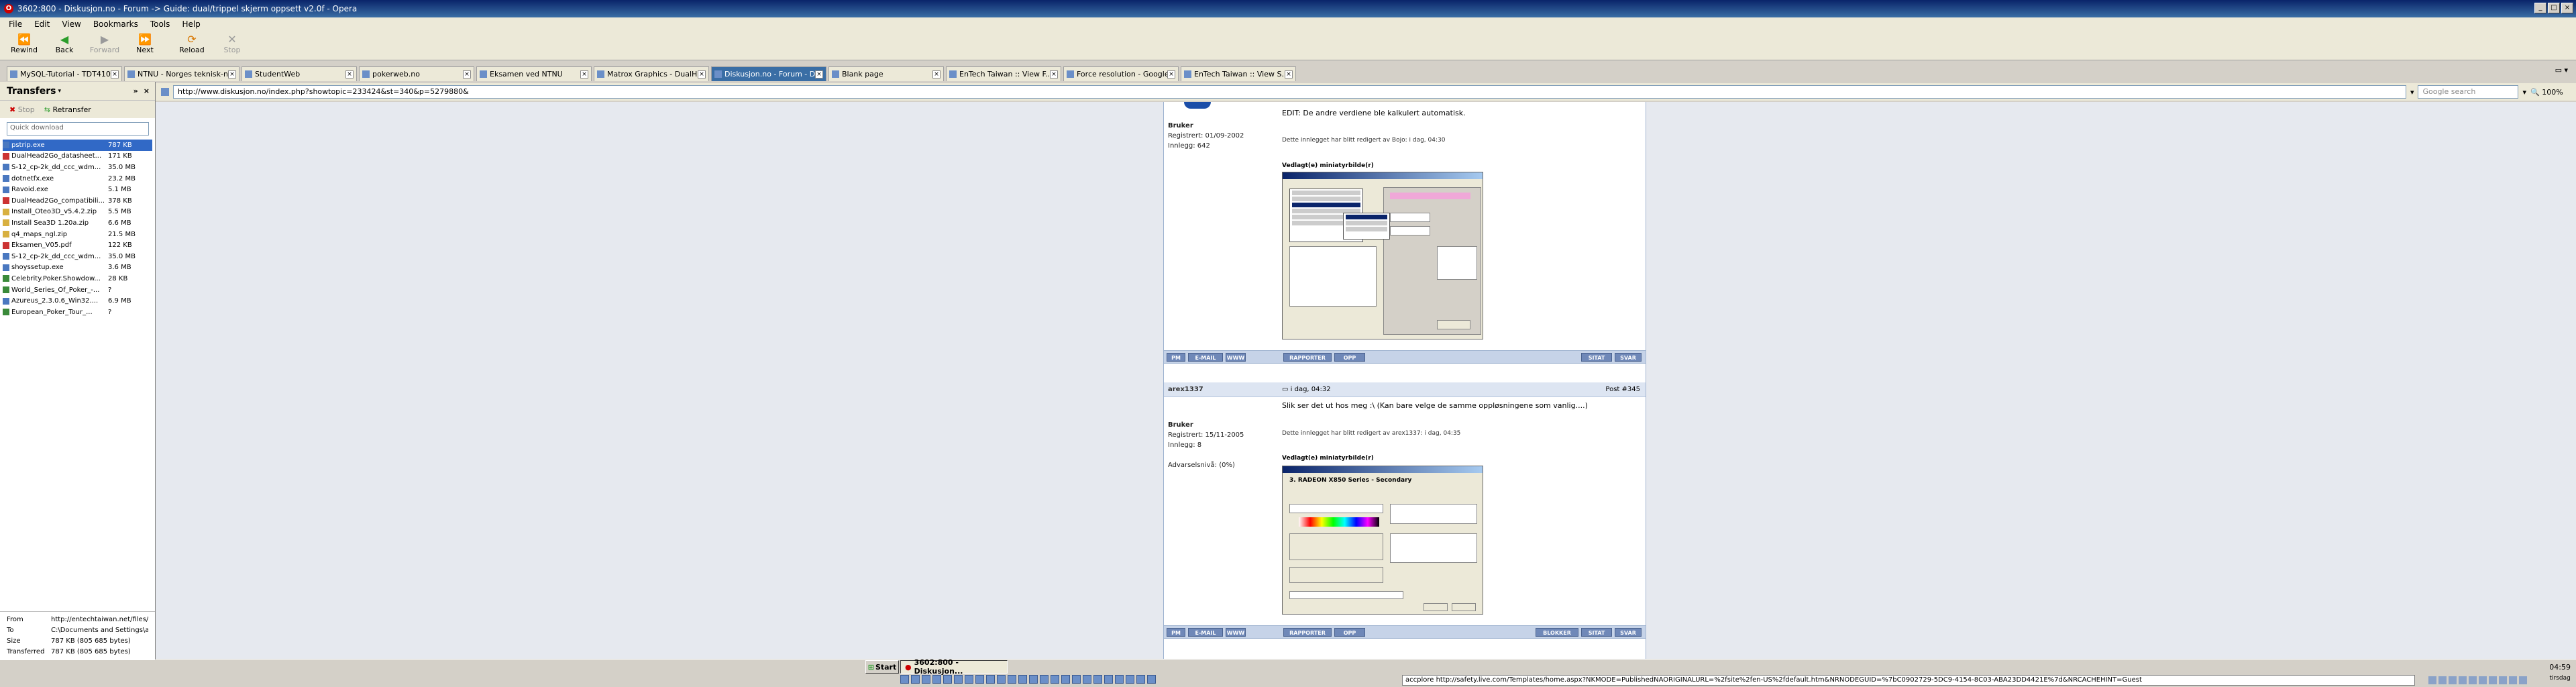  I want to click on zoom-level: 🔍 100%, so click(2550, 93).